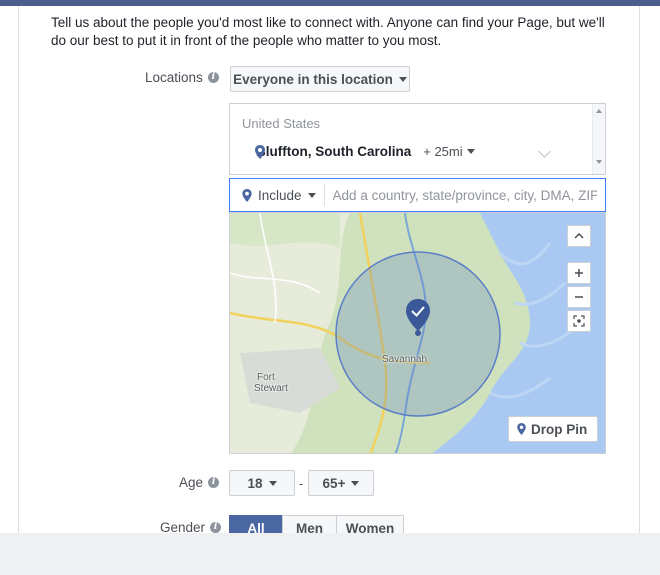  I want to click on location-name: Bluffton, South Carolina, so click(334, 151).